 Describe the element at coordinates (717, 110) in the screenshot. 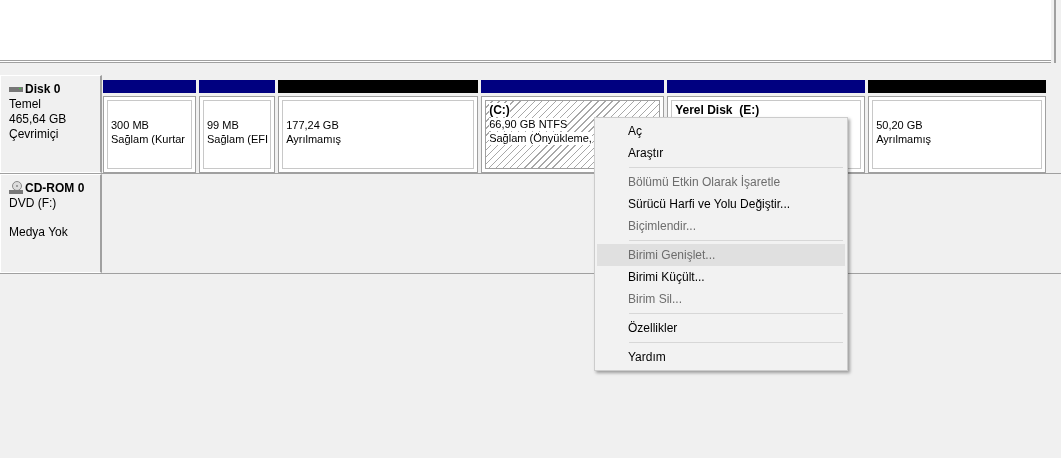

I see `partition-title: Yerel Disk (E:)` at that location.